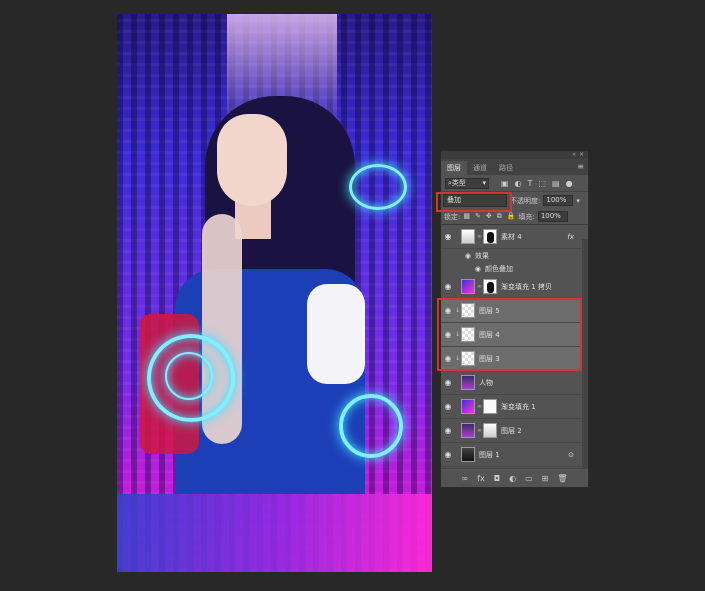 This screenshot has width=705, height=591. What do you see at coordinates (518, 183) in the screenshot?
I see `adjustment-filter-icon: ◐` at bounding box center [518, 183].